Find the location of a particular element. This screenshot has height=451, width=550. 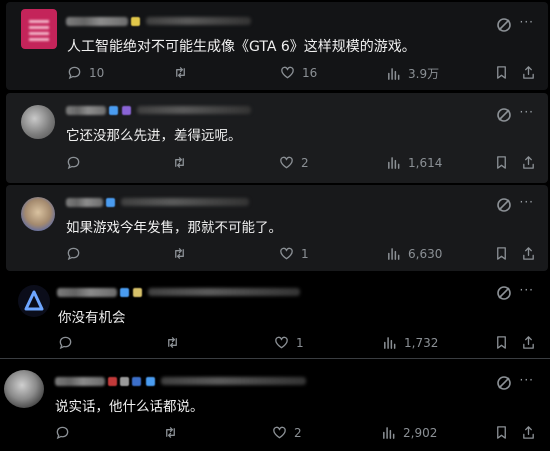

reply-count: 10 is located at coordinates (97, 72).